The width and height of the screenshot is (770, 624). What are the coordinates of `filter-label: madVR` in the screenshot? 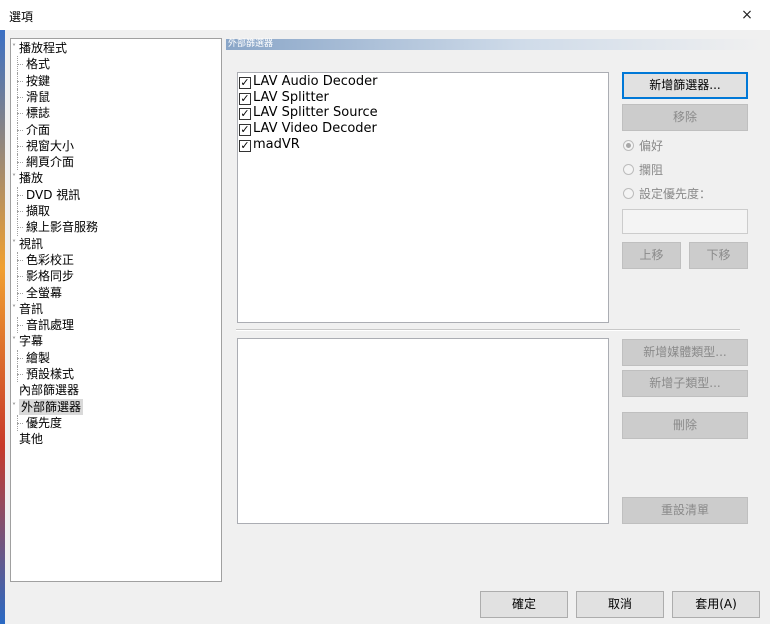 It's located at (276, 144).